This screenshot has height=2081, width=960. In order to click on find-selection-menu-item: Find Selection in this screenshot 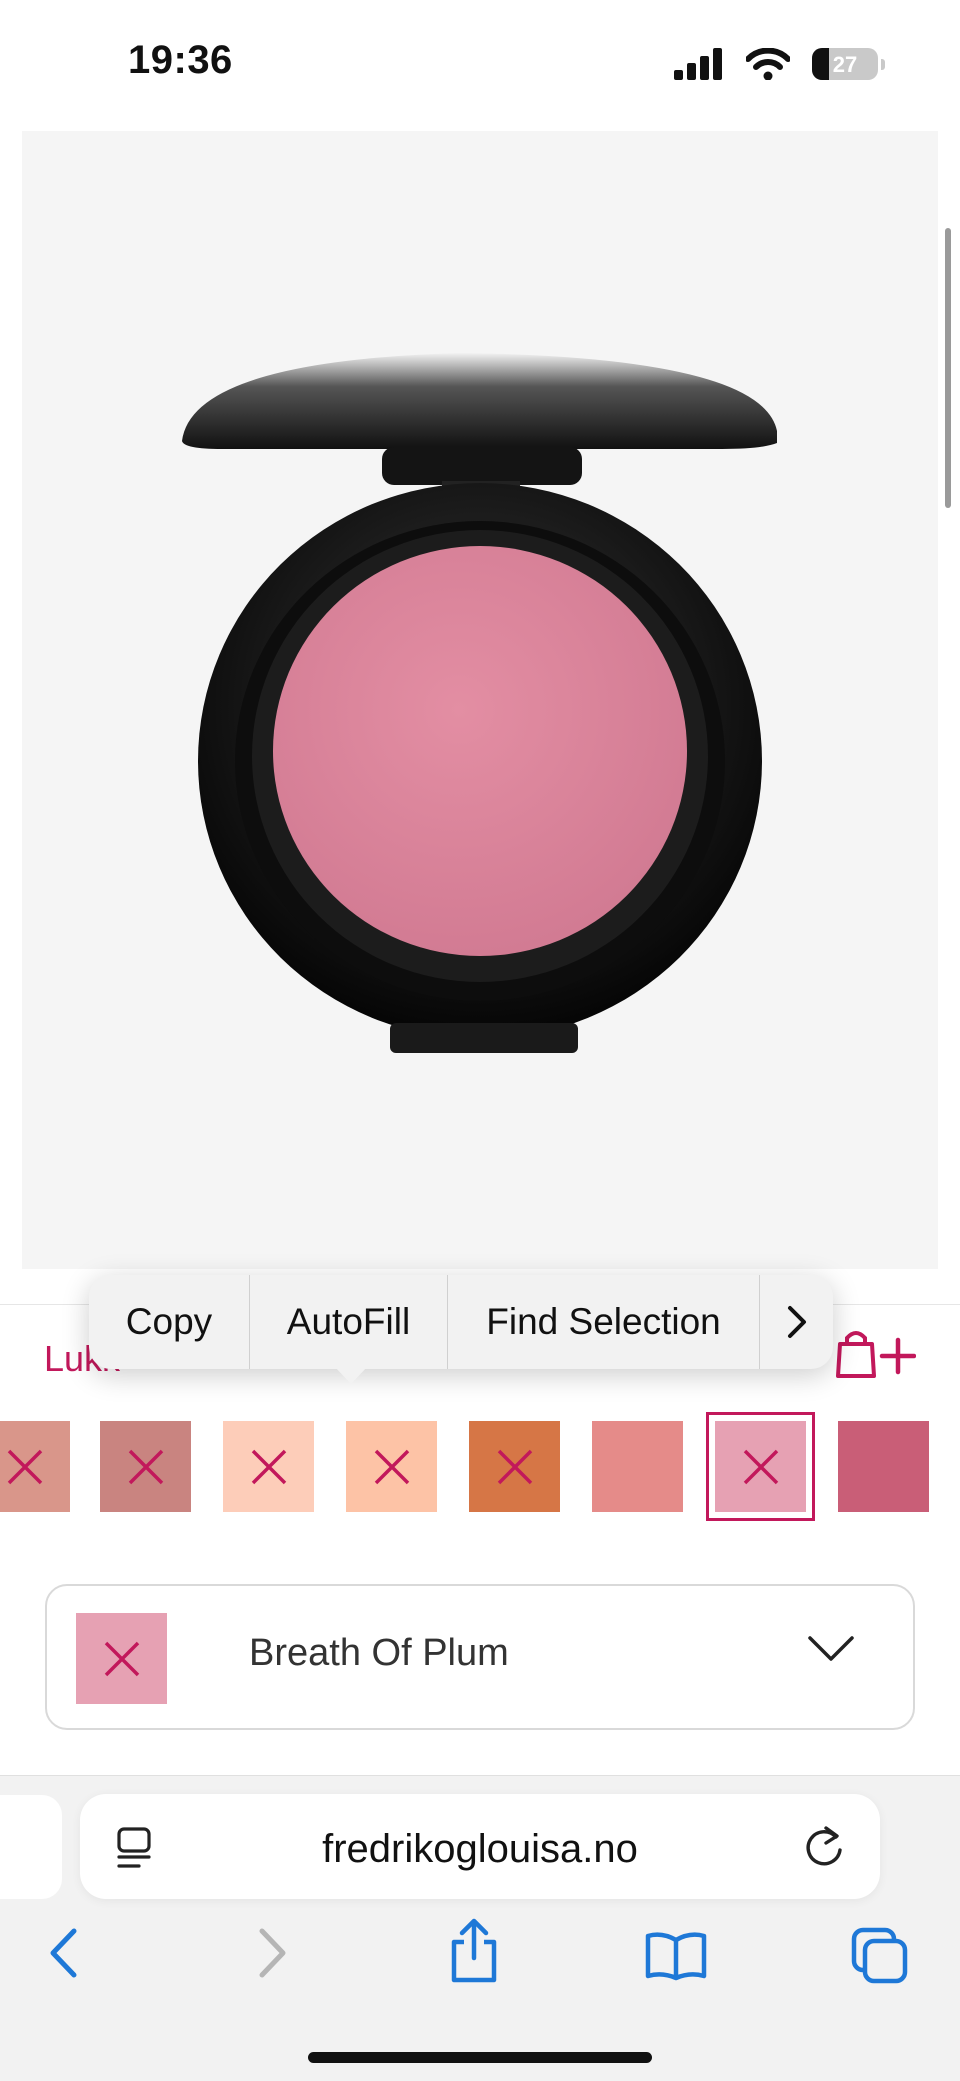, I will do `click(604, 1322)`.